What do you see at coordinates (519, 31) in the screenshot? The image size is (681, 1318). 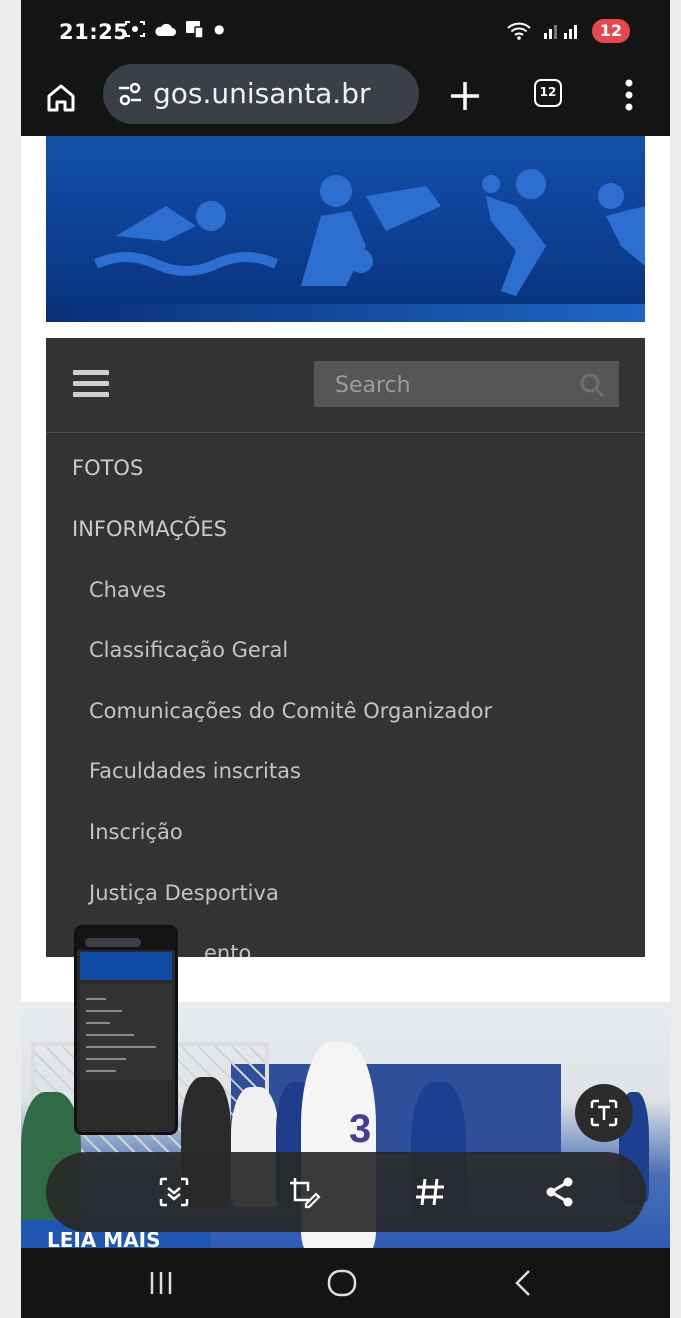 I see `wifi-icon` at bounding box center [519, 31].